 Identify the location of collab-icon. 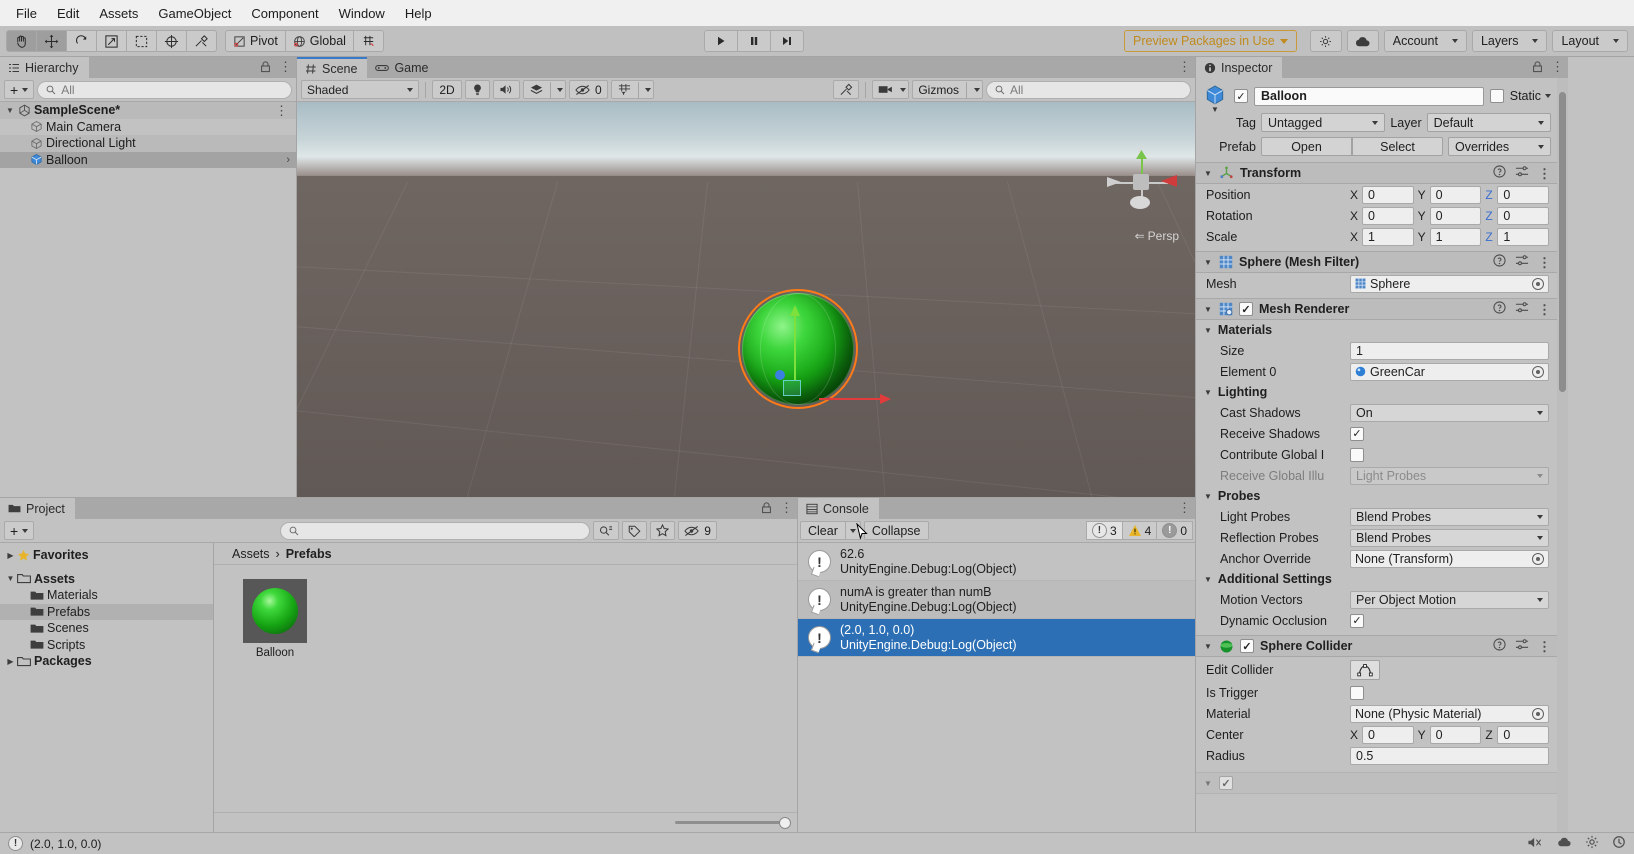
(1564, 844).